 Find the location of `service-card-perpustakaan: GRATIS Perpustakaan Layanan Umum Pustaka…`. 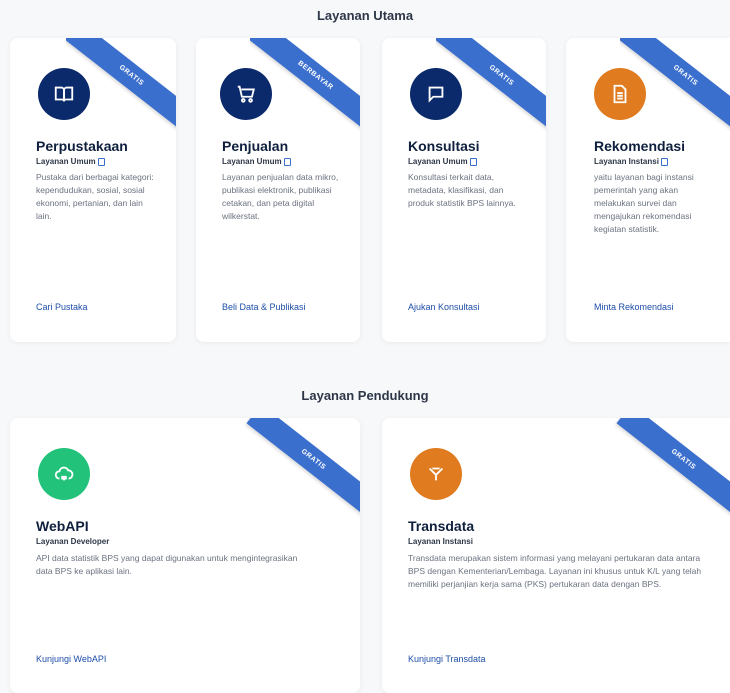

service-card-perpustakaan: GRATIS Perpustakaan Layanan Umum Pustaka… is located at coordinates (93, 190).